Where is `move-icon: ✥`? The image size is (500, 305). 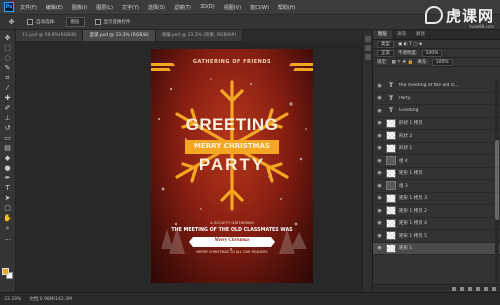
move-icon: ✥ is located at coordinates (7, 38).